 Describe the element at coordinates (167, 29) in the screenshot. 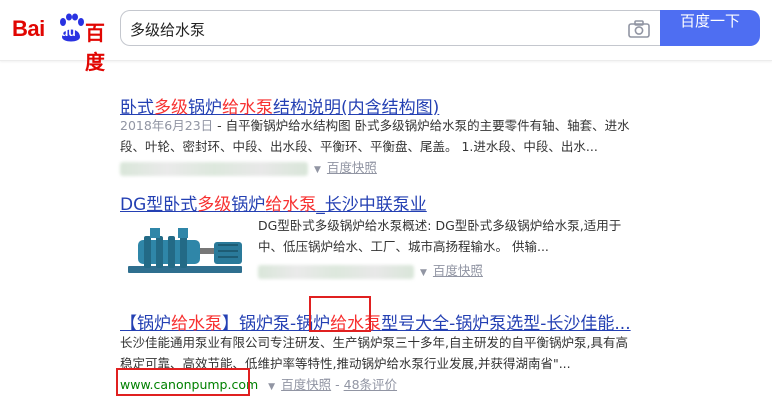

I see `search-input: 多级给水泵` at that location.